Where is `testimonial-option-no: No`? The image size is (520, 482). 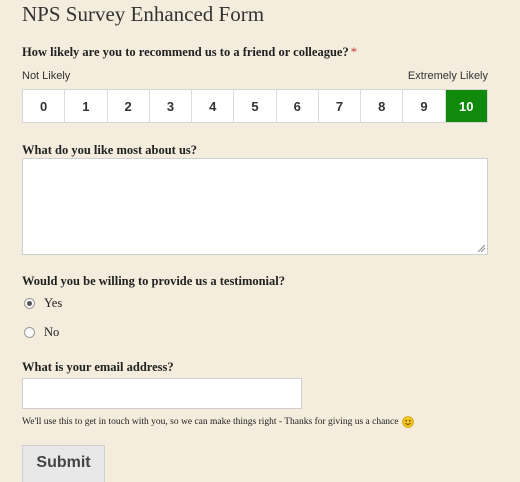 testimonial-option-no: No is located at coordinates (41, 332).